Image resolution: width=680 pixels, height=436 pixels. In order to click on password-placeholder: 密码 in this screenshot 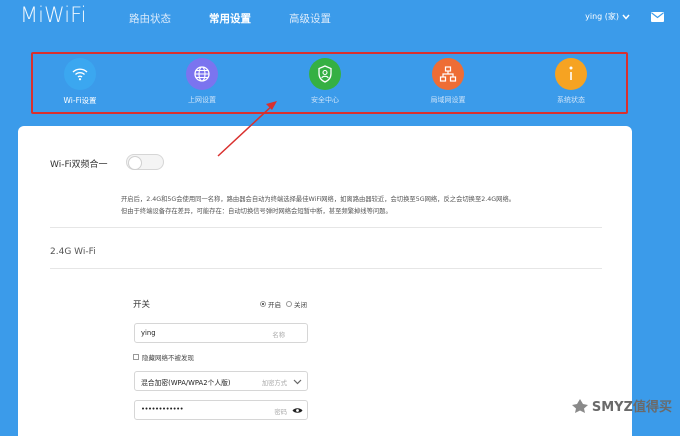, I will do `click(280, 412)`.